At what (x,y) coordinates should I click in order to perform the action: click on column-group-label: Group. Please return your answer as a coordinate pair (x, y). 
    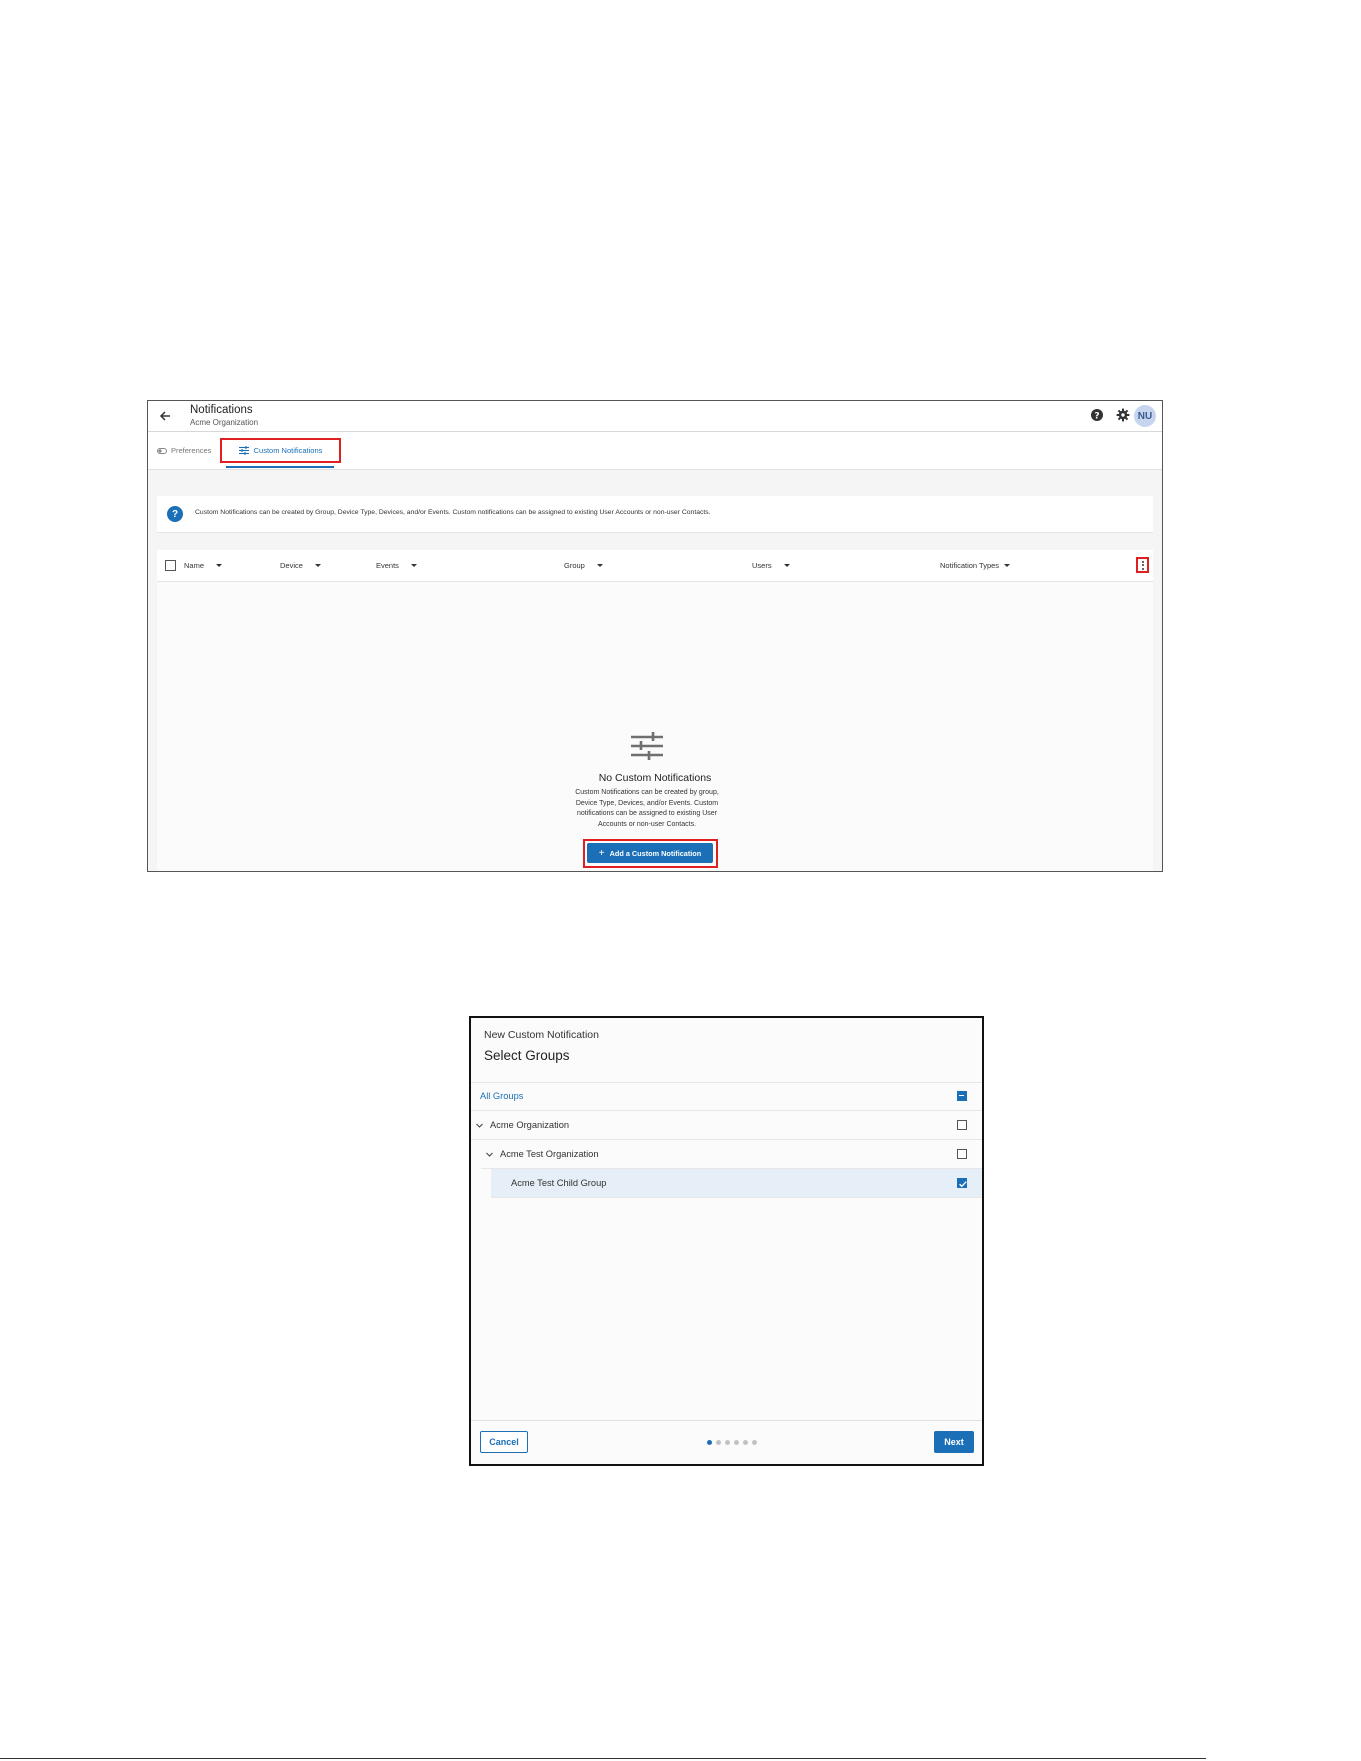
    Looking at the image, I should click on (574, 565).